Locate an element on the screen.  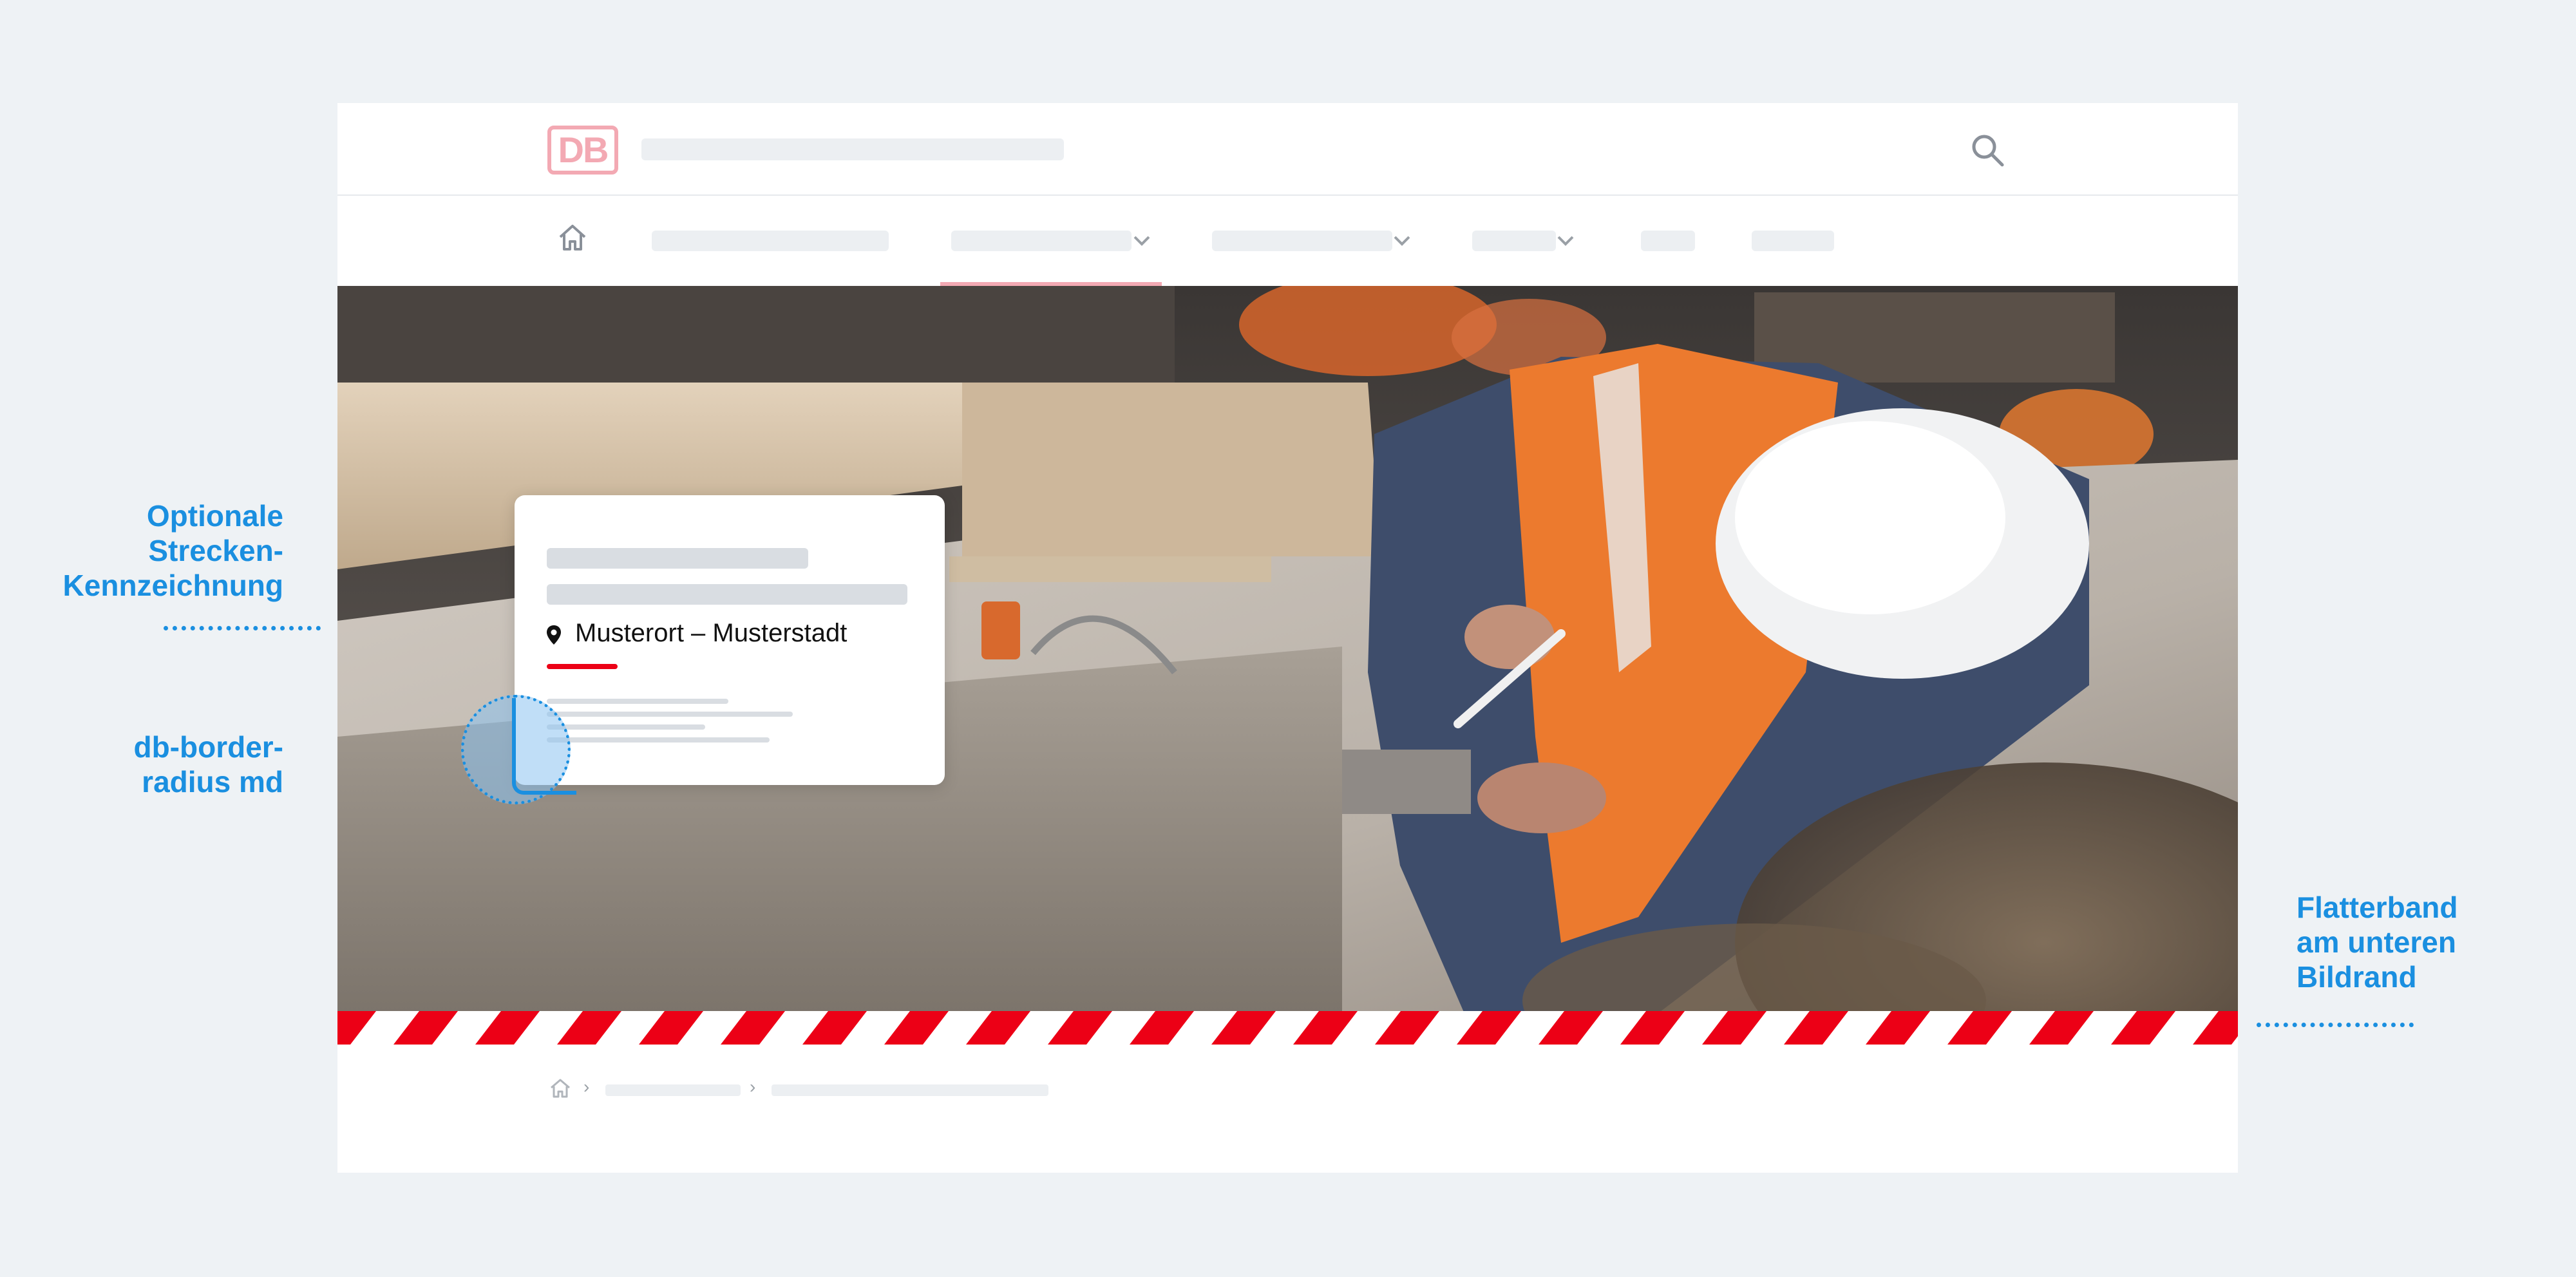
route-location: Musterort – Musterstadt is located at coordinates (712, 633).